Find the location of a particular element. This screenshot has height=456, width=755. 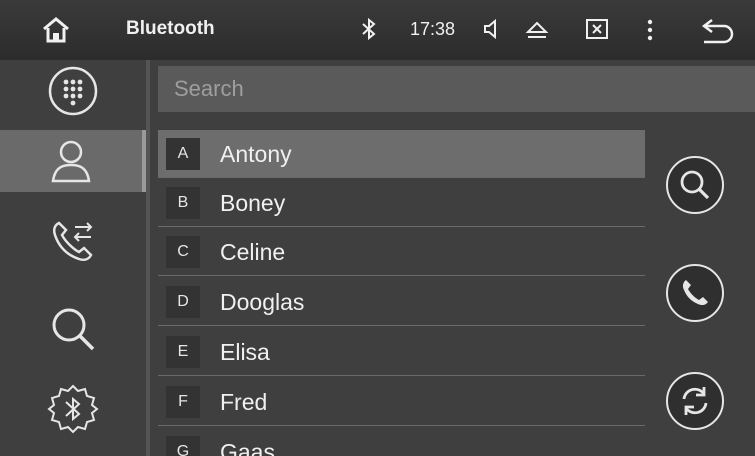

contact-row: D Dooglas is located at coordinates (401, 302).